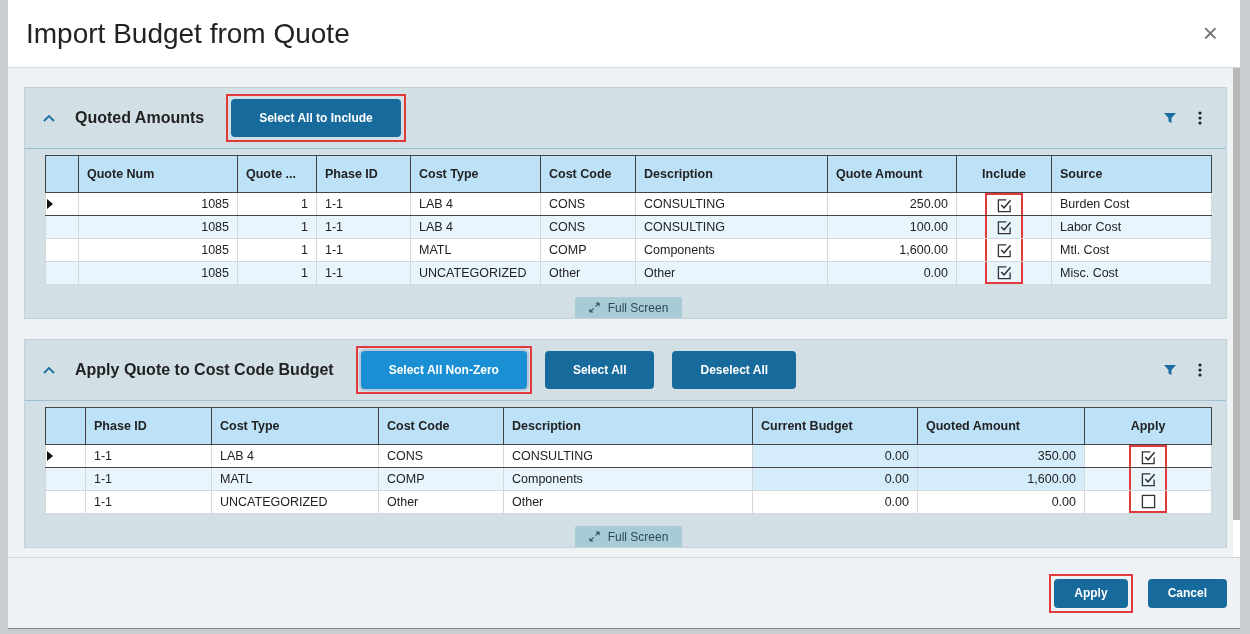  I want to click on column-header: Source, so click(1131, 174).